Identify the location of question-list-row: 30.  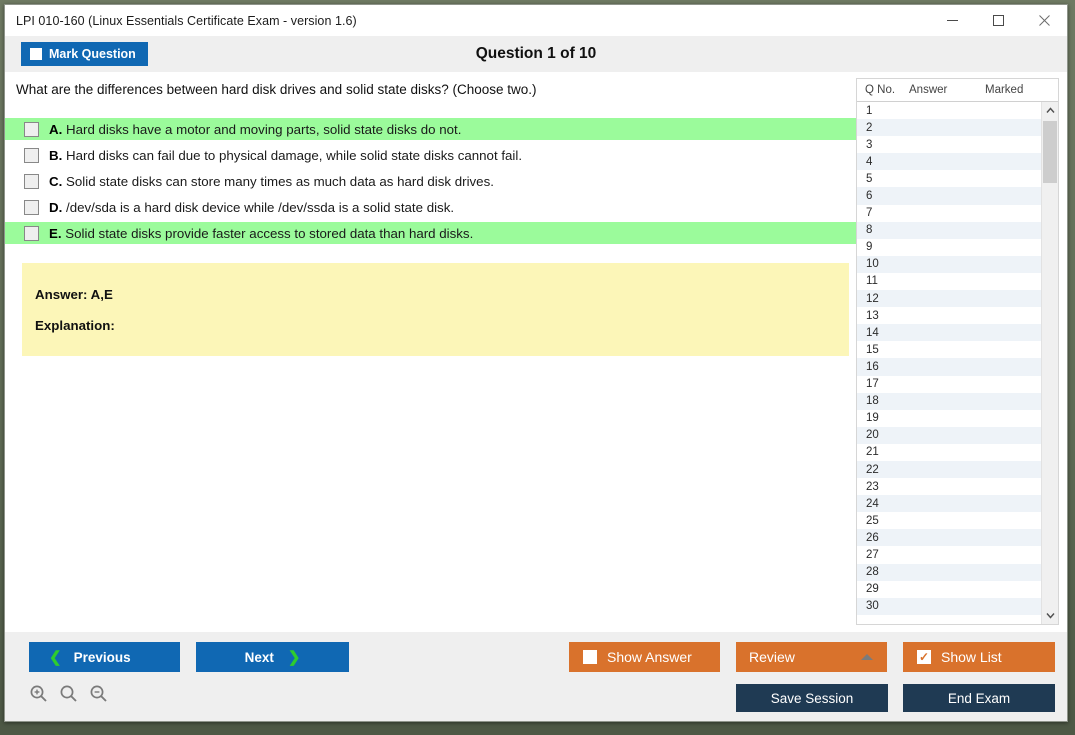
(949, 606).